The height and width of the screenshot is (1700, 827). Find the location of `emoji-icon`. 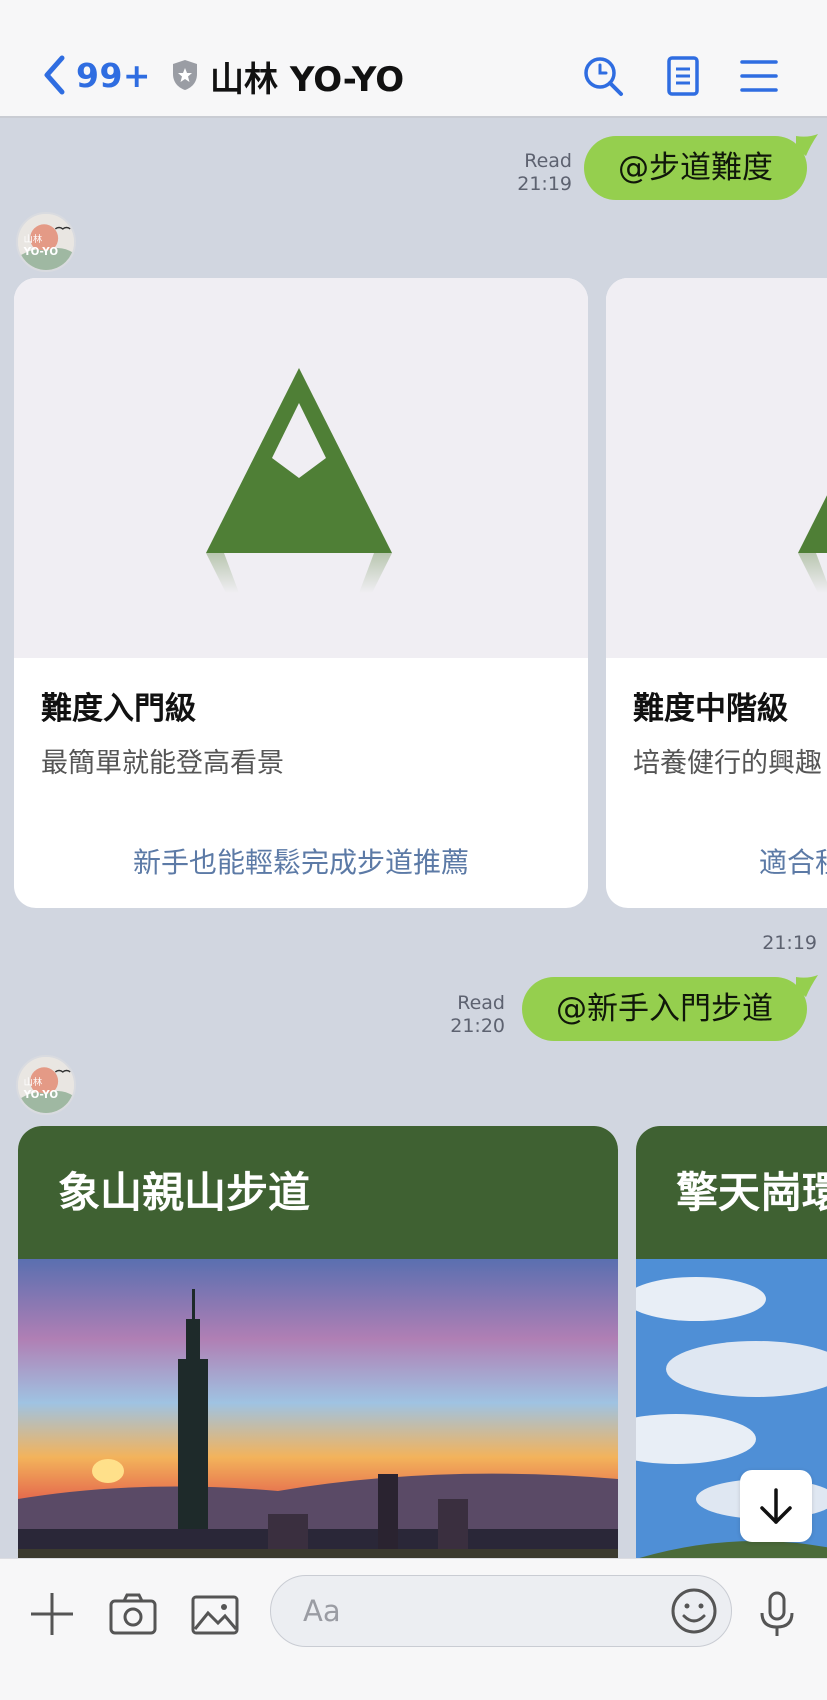

emoji-icon is located at coordinates (694, 1611).